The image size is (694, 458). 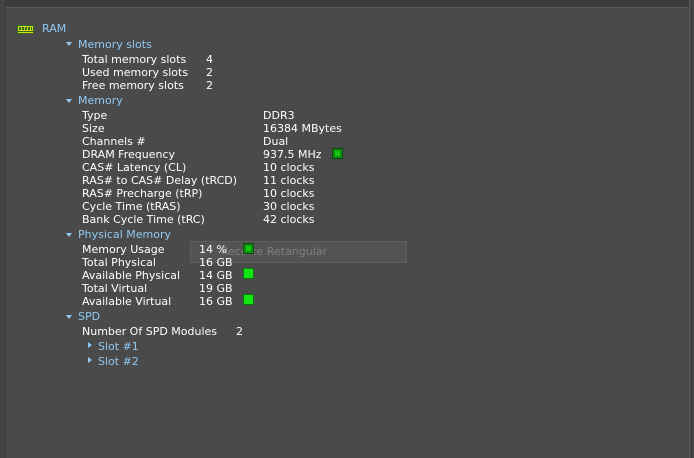 What do you see at coordinates (127, 301) in the screenshot?
I see `prop-label: Available Virtual` at bounding box center [127, 301].